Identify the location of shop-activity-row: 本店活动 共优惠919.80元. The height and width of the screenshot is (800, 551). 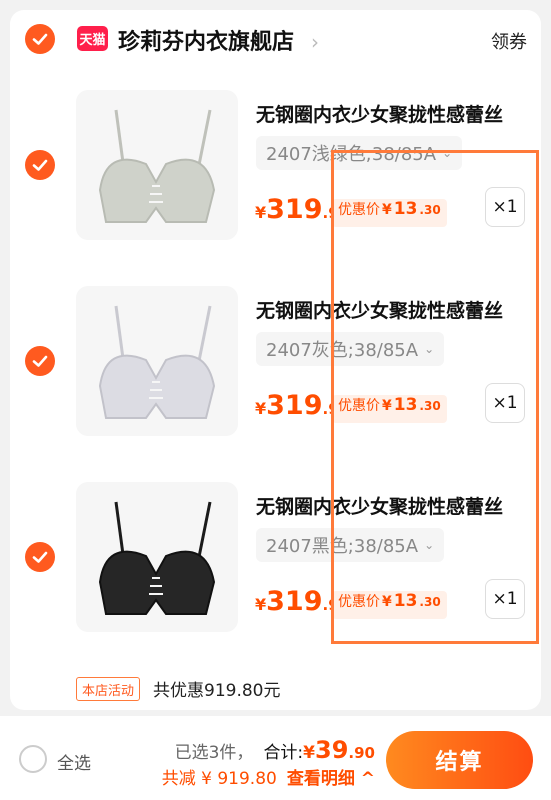
(275, 690).